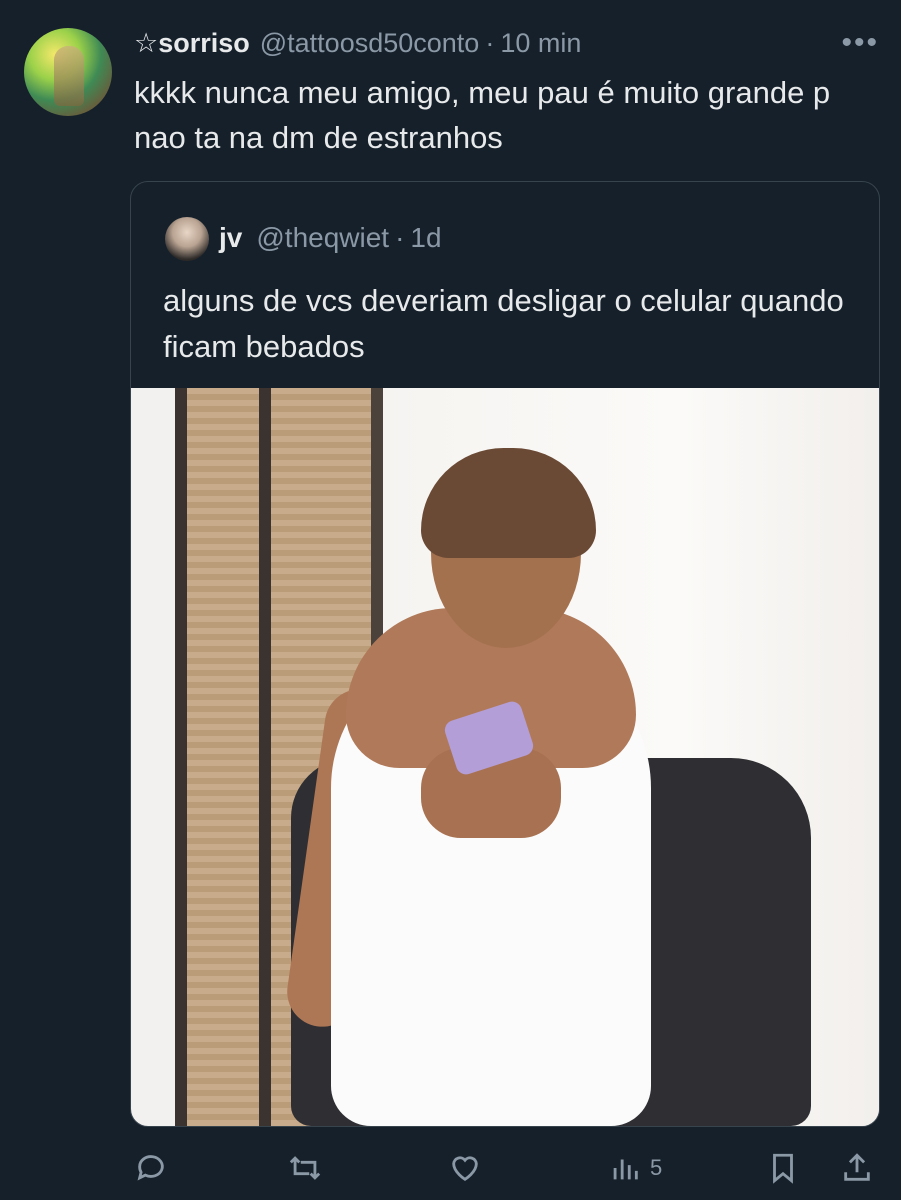 This screenshot has height=1200, width=901. Describe the element at coordinates (426, 237) in the screenshot. I see `quoted-tweet-timestamp: 1d` at that location.